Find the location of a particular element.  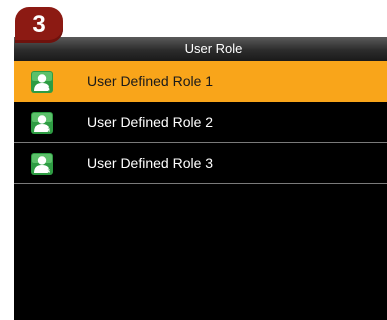

role-item-2: 2 User Defined Role 2 is located at coordinates (200, 122).